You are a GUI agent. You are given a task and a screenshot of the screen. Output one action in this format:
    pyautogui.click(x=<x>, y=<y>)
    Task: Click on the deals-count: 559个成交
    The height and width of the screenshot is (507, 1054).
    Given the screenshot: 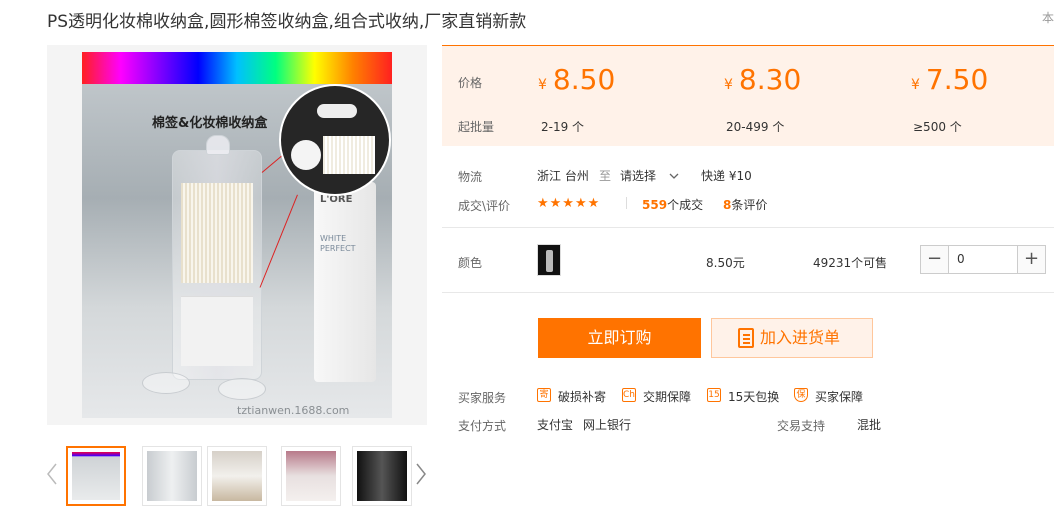 What is the action you would take?
    pyautogui.click(x=672, y=204)
    